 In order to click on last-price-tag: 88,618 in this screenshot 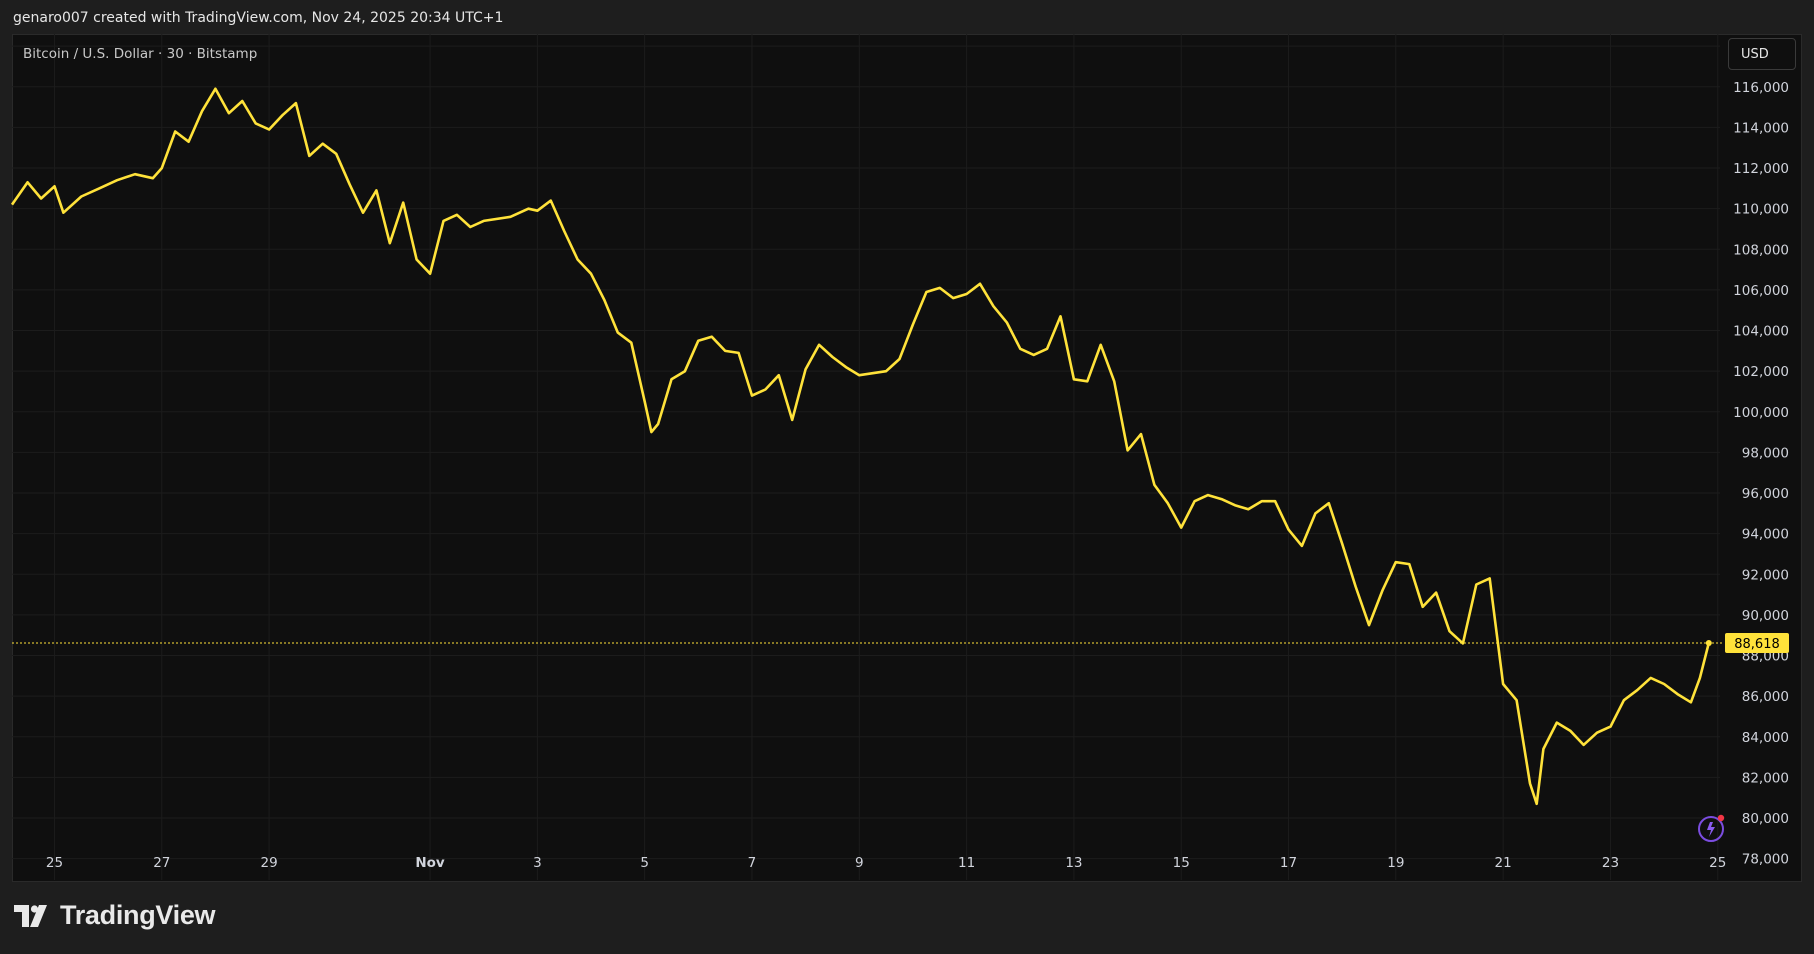, I will do `click(1757, 642)`.